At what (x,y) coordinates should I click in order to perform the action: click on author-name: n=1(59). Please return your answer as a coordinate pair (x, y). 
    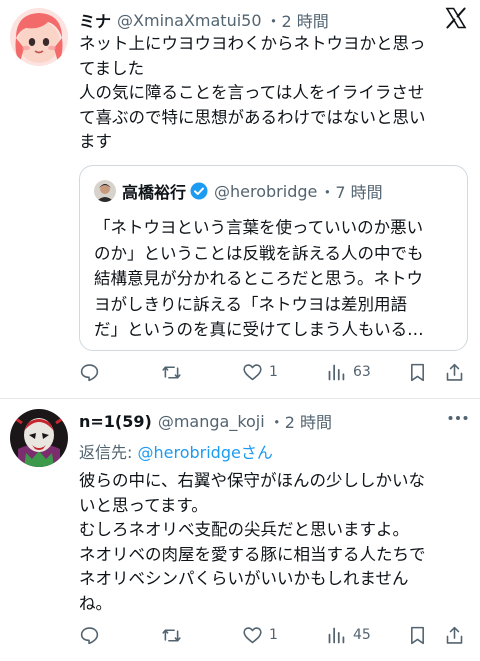
    Looking at the image, I should click on (115, 421).